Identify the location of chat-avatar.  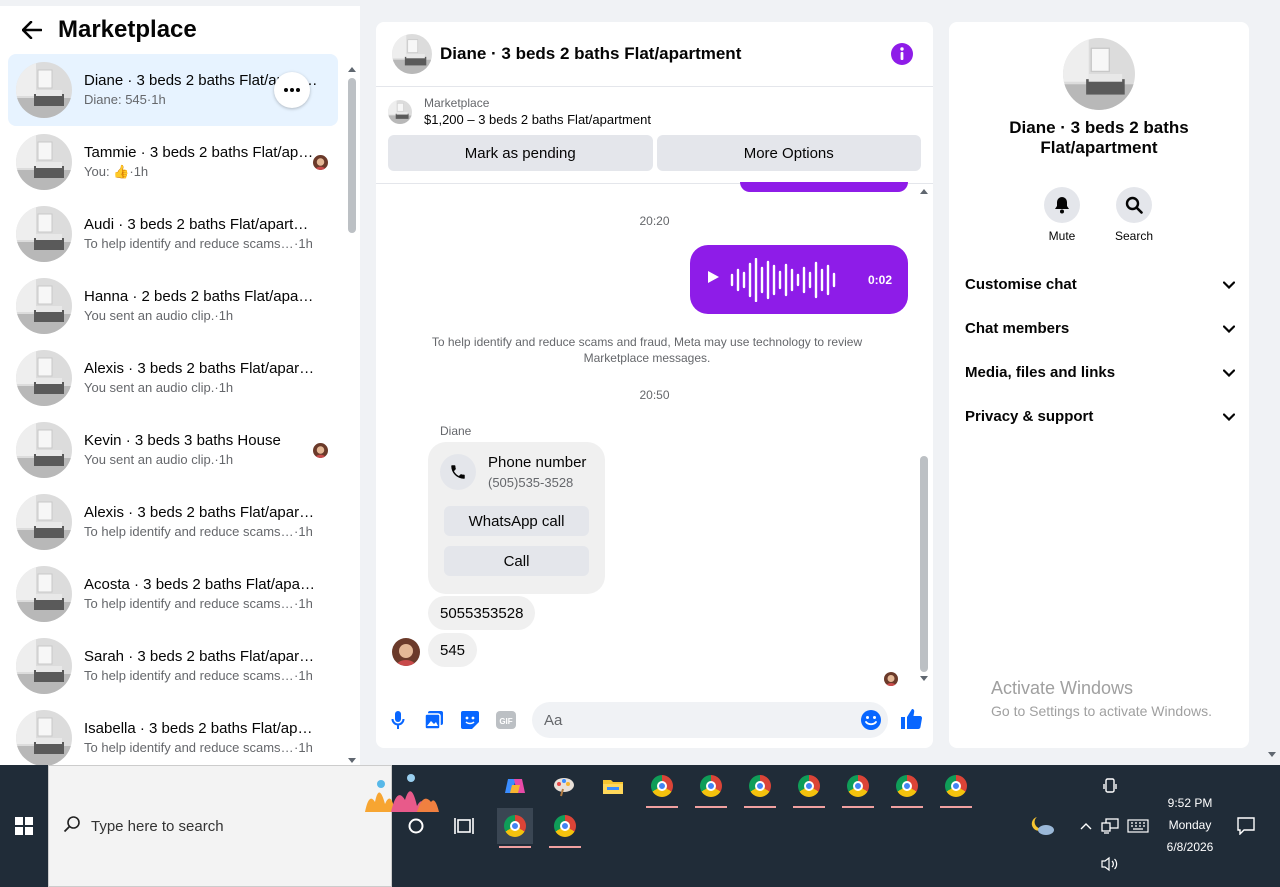
(412, 54).